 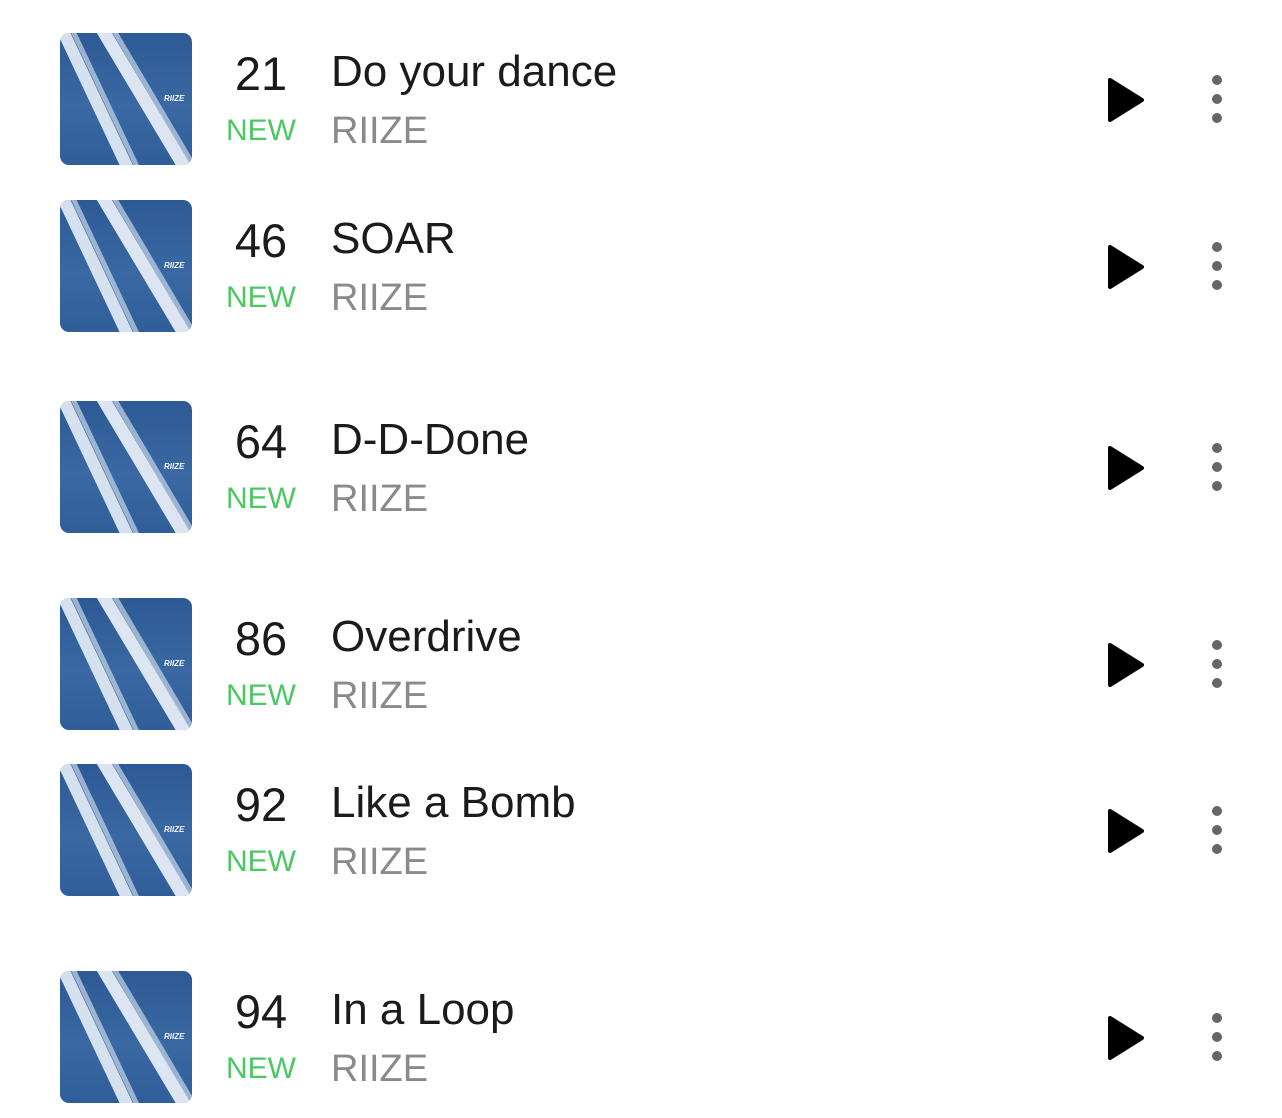 What do you see at coordinates (393, 239) in the screenshot?
I see `track-title: SOAR` at bounding box center [393, 239].